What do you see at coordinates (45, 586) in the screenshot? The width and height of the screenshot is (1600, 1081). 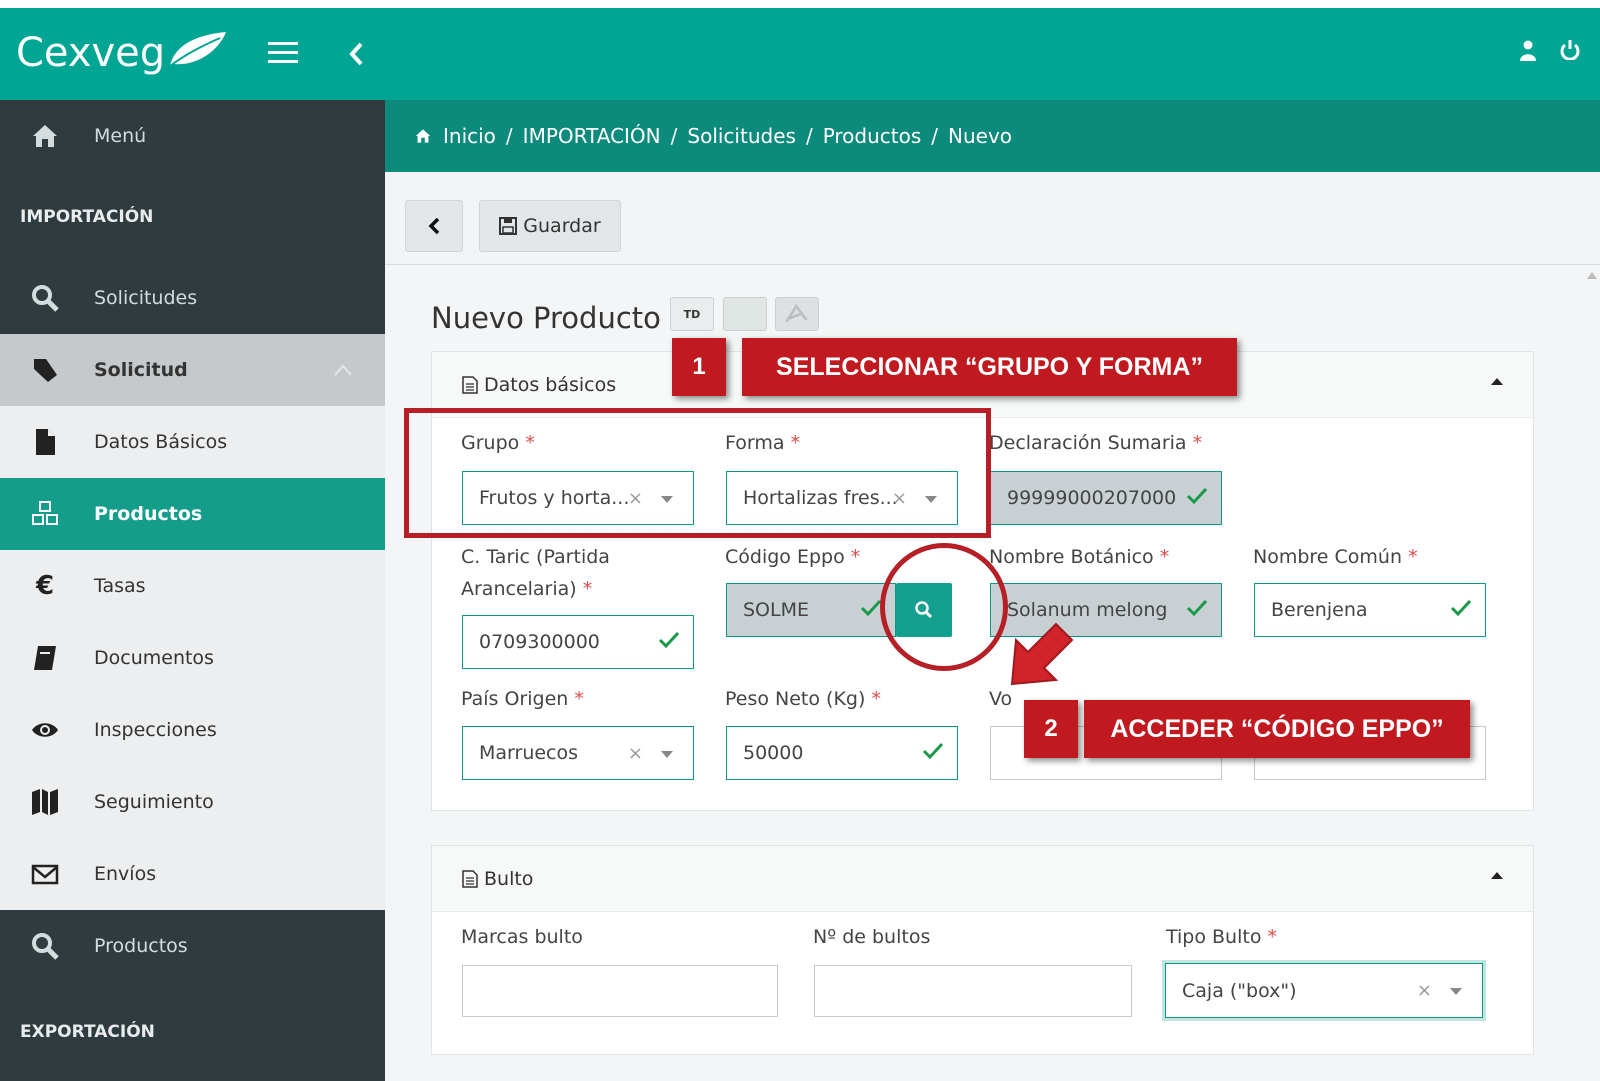 I see `euro-icon: €` at bounding box center [45, 586].